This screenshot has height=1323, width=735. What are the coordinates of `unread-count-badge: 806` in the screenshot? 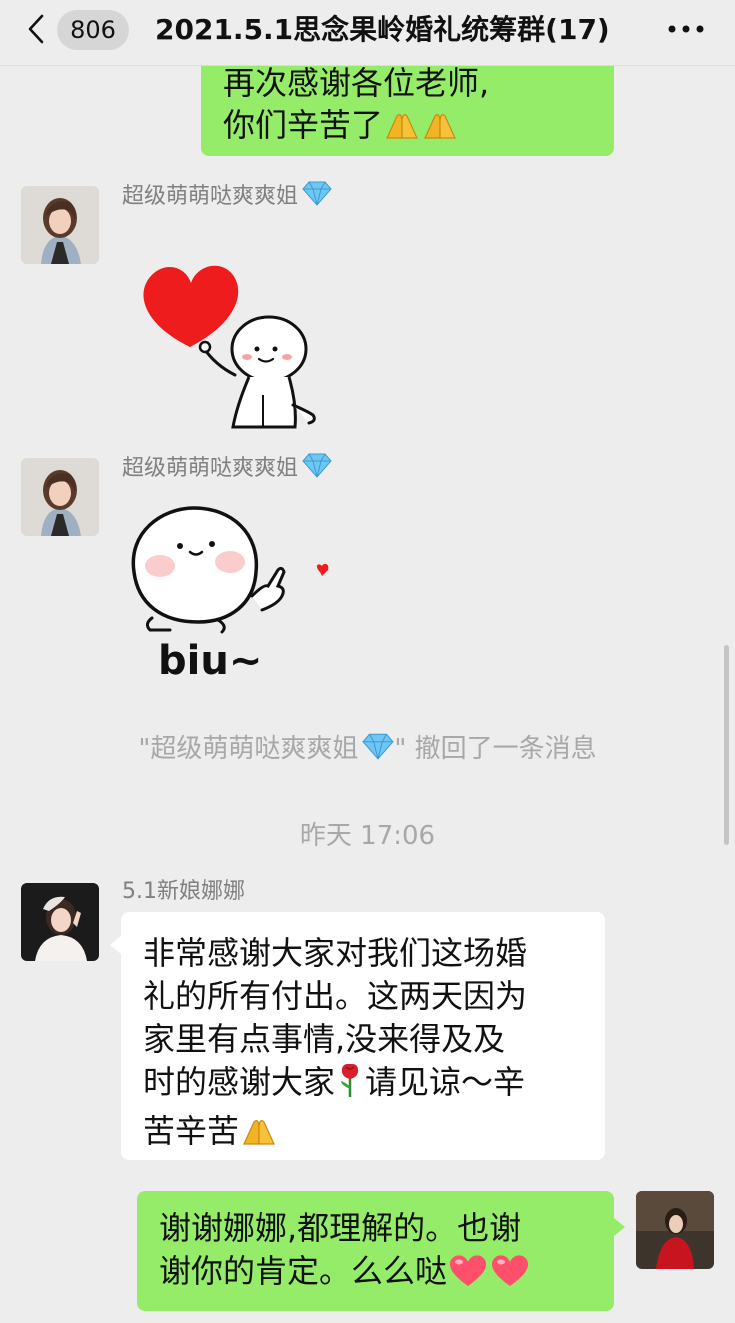 It's located at (93, 30).